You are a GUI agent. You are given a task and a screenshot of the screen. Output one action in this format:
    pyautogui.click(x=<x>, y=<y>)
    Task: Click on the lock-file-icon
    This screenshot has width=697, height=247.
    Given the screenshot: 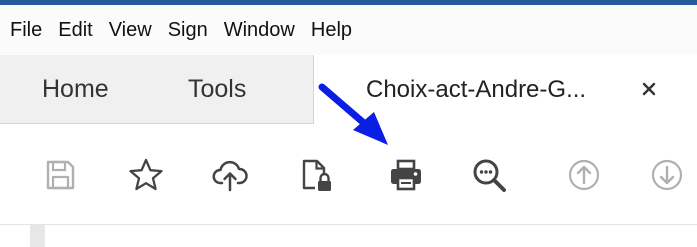 What is the action you would take?
    pyautogui.click(x=316, y=175)
    